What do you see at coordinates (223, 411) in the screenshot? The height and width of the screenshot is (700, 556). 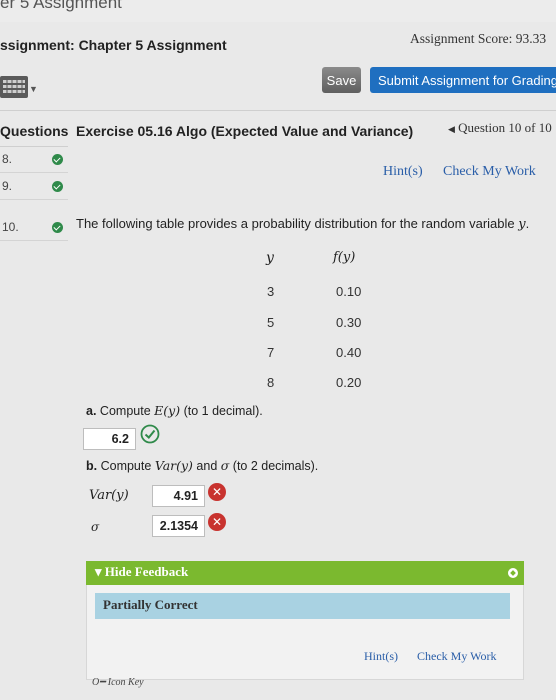 I see `part-a-text-after: (to 1 decimal).` at bounding box center [223, 411].